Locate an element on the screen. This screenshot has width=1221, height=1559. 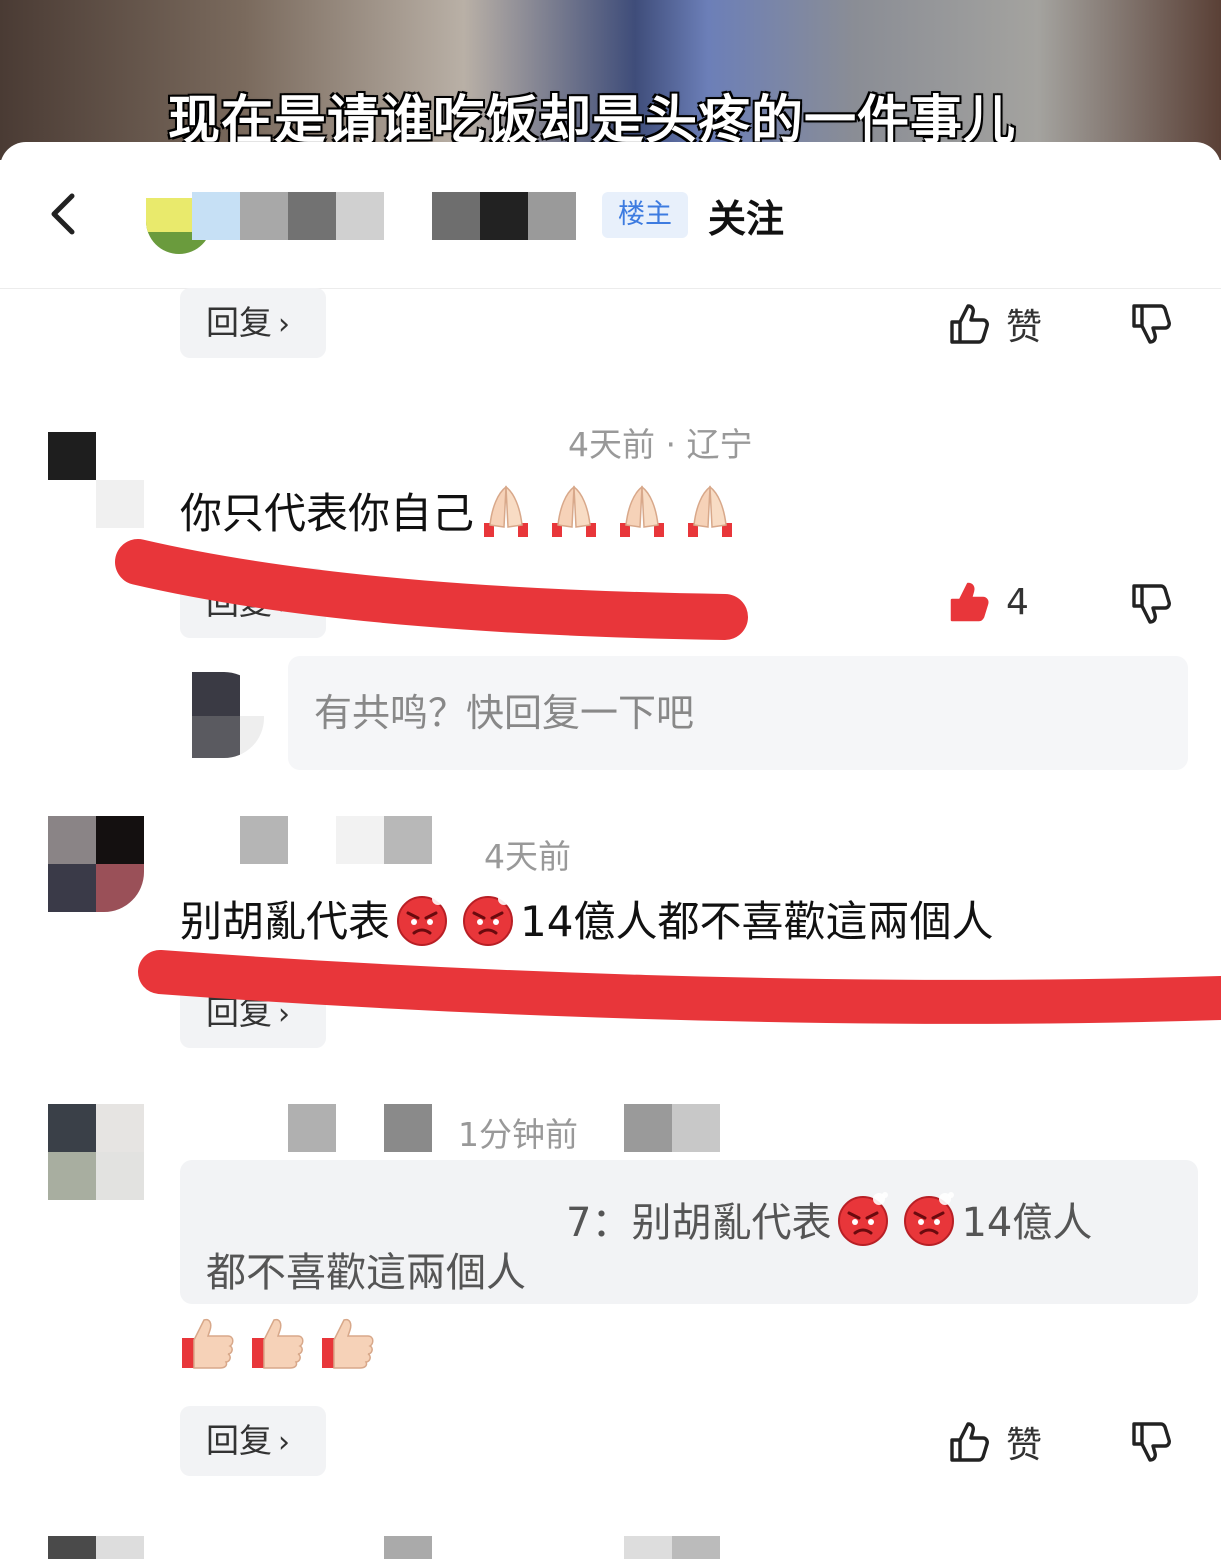
comment-text: 你只代表你自己 is located at coordinates (459, 510).